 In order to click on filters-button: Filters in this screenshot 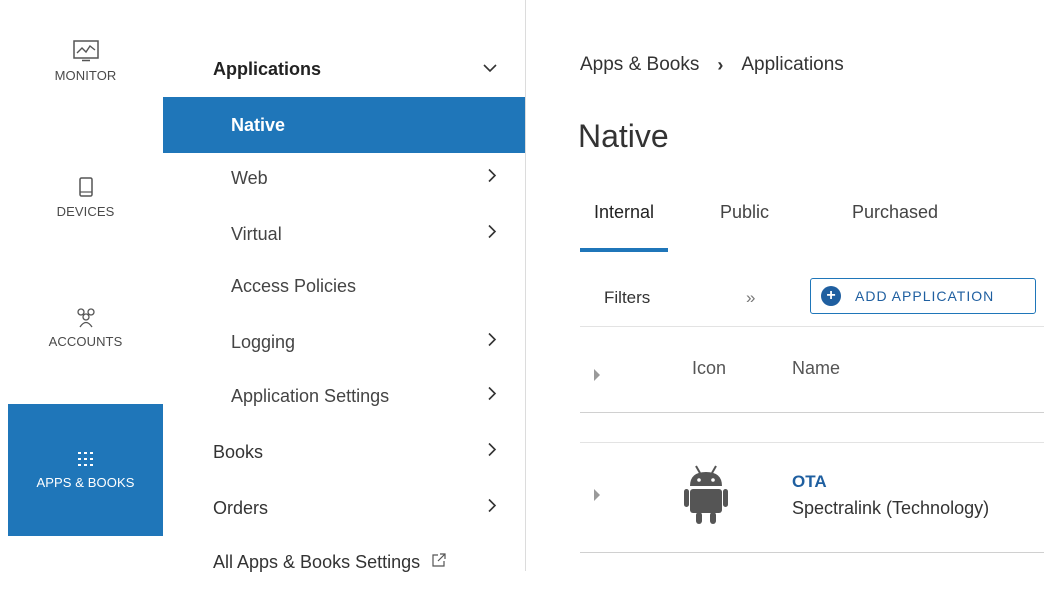, I will do `click(627, 298)`.